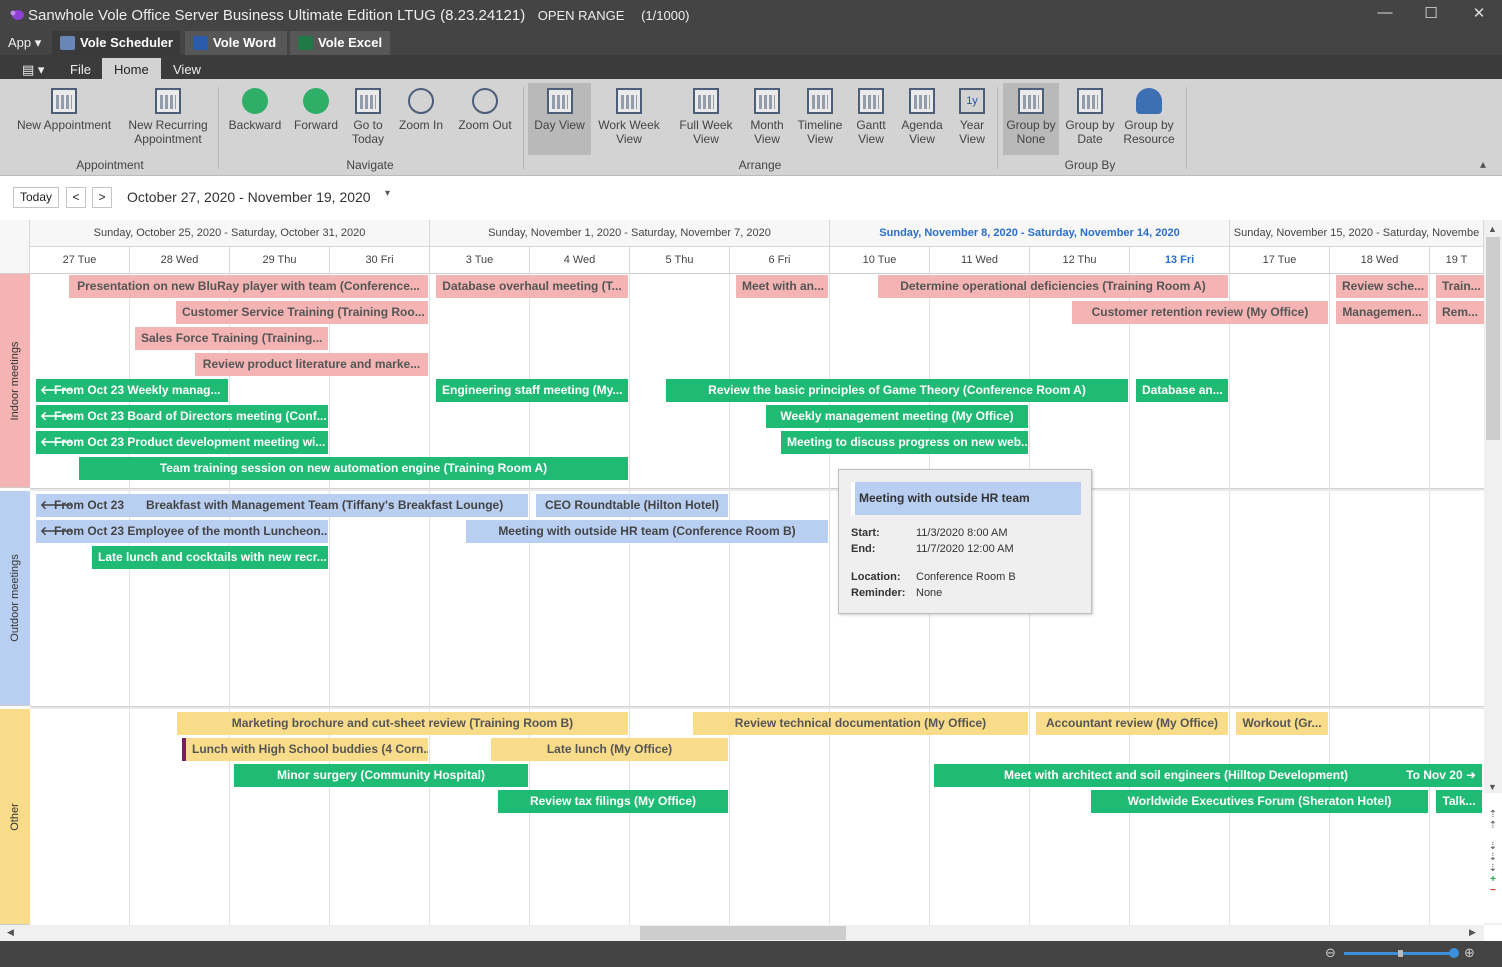  I want to click on scroll-up-icon: ▲, so click(1492, 229).